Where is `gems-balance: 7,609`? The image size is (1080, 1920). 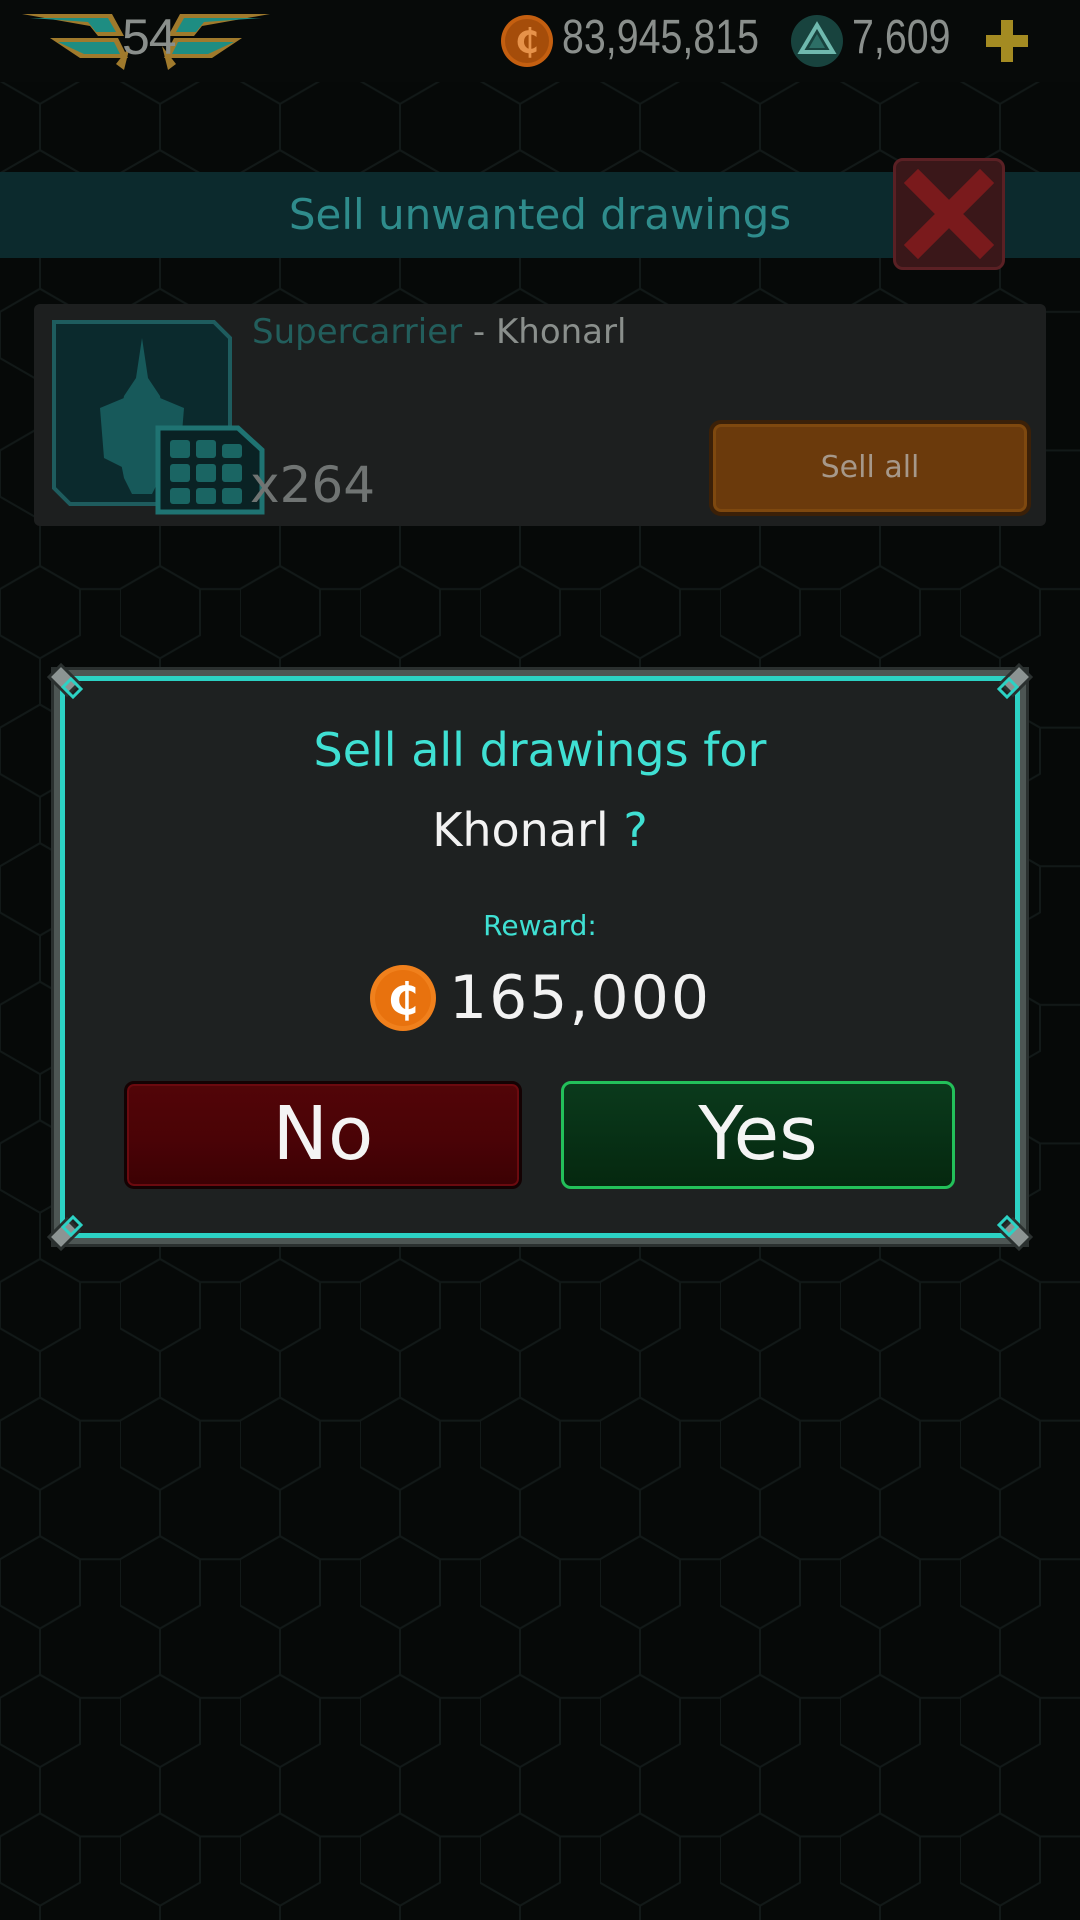
gems-balance: 7,609 is located at coordinates (901, 37).